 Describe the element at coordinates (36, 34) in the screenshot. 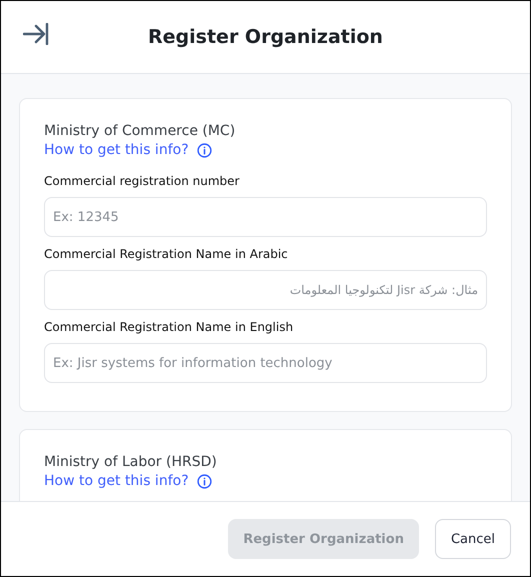

I see `collapse-icon` at that location.